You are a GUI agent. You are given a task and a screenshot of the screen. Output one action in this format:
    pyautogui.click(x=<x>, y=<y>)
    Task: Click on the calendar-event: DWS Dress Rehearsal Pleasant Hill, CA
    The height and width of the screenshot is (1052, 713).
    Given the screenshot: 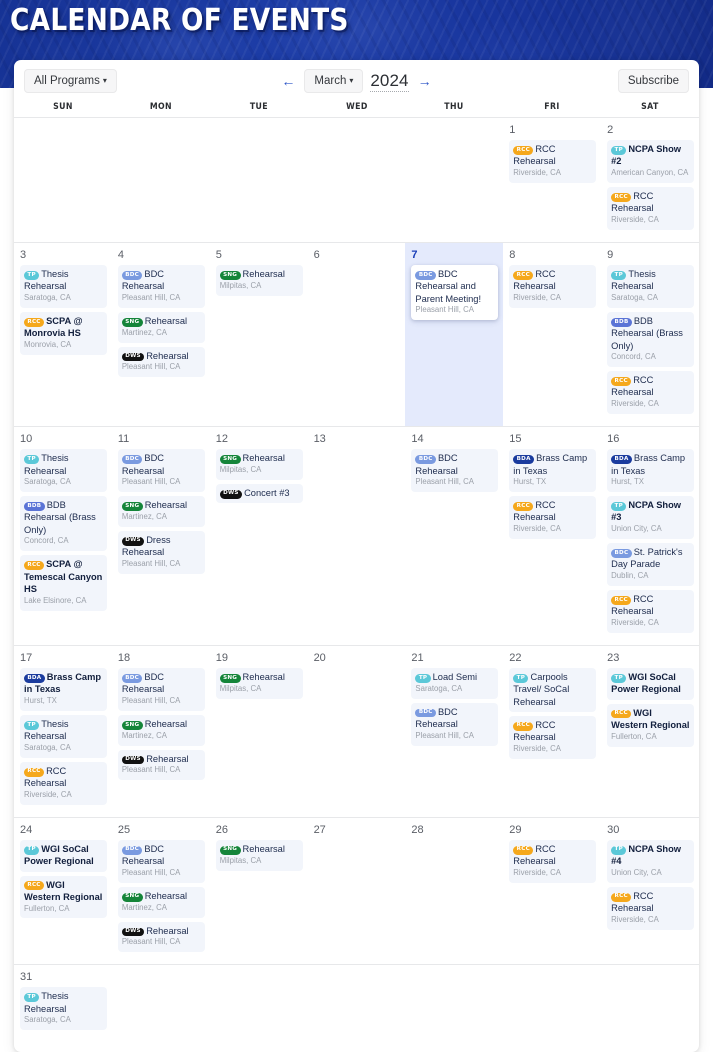 What is the action you would take?
    pyautogui.click(x=161, y=552)
    